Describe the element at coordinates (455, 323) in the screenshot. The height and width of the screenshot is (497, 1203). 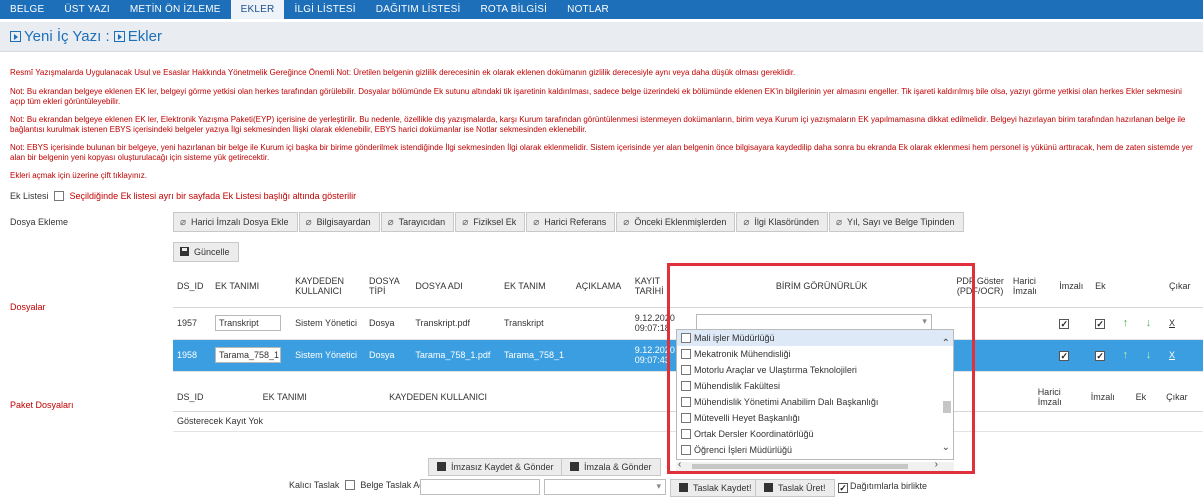
I see `cell-dosya-adi: Transkript.pdf` at that location.